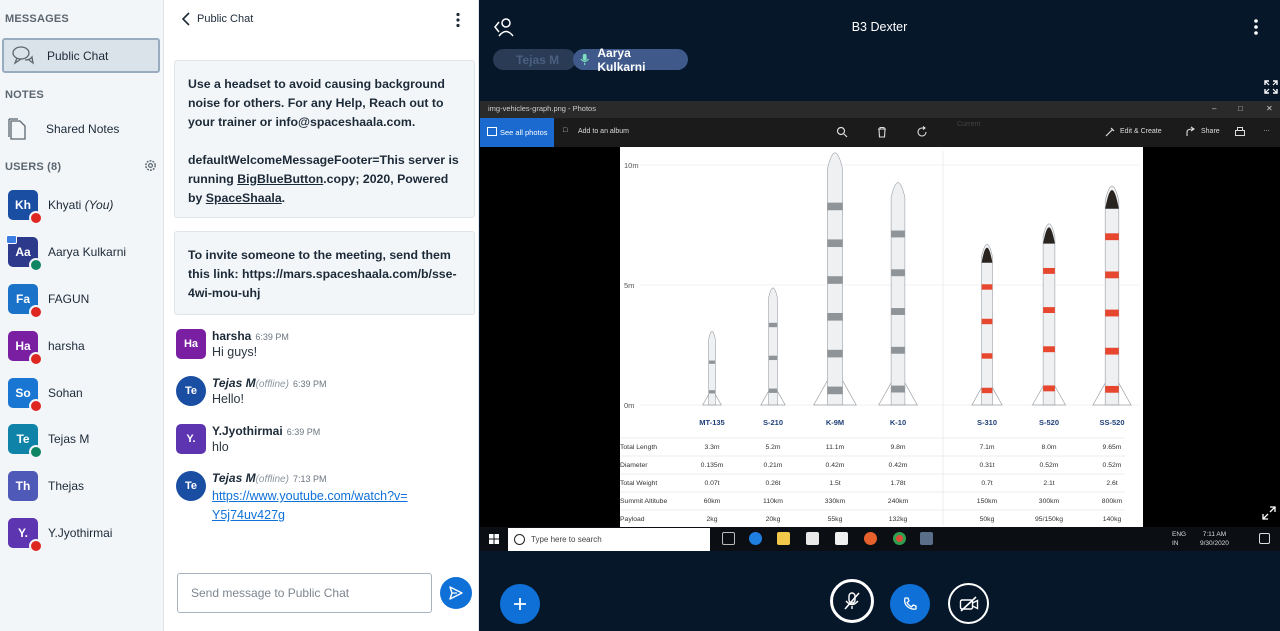 The width and height of the screenshot is (1280, 631). What do you see at coordinates (25, 441) in the screenshot?
I see `avatar: Te` at bounding box center [25, 441].